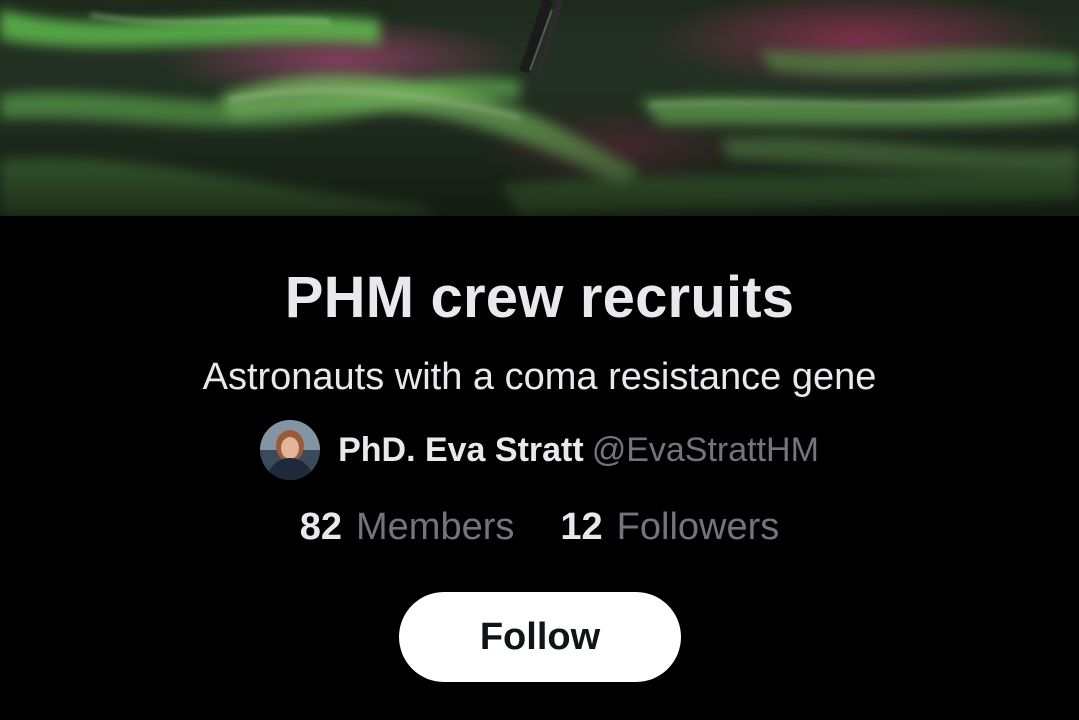 The image size is (1079, 720). What do you see at coordinates (435, 527) in the screenshot?
I see `members-label: Members` at bounding box center [435, 527].